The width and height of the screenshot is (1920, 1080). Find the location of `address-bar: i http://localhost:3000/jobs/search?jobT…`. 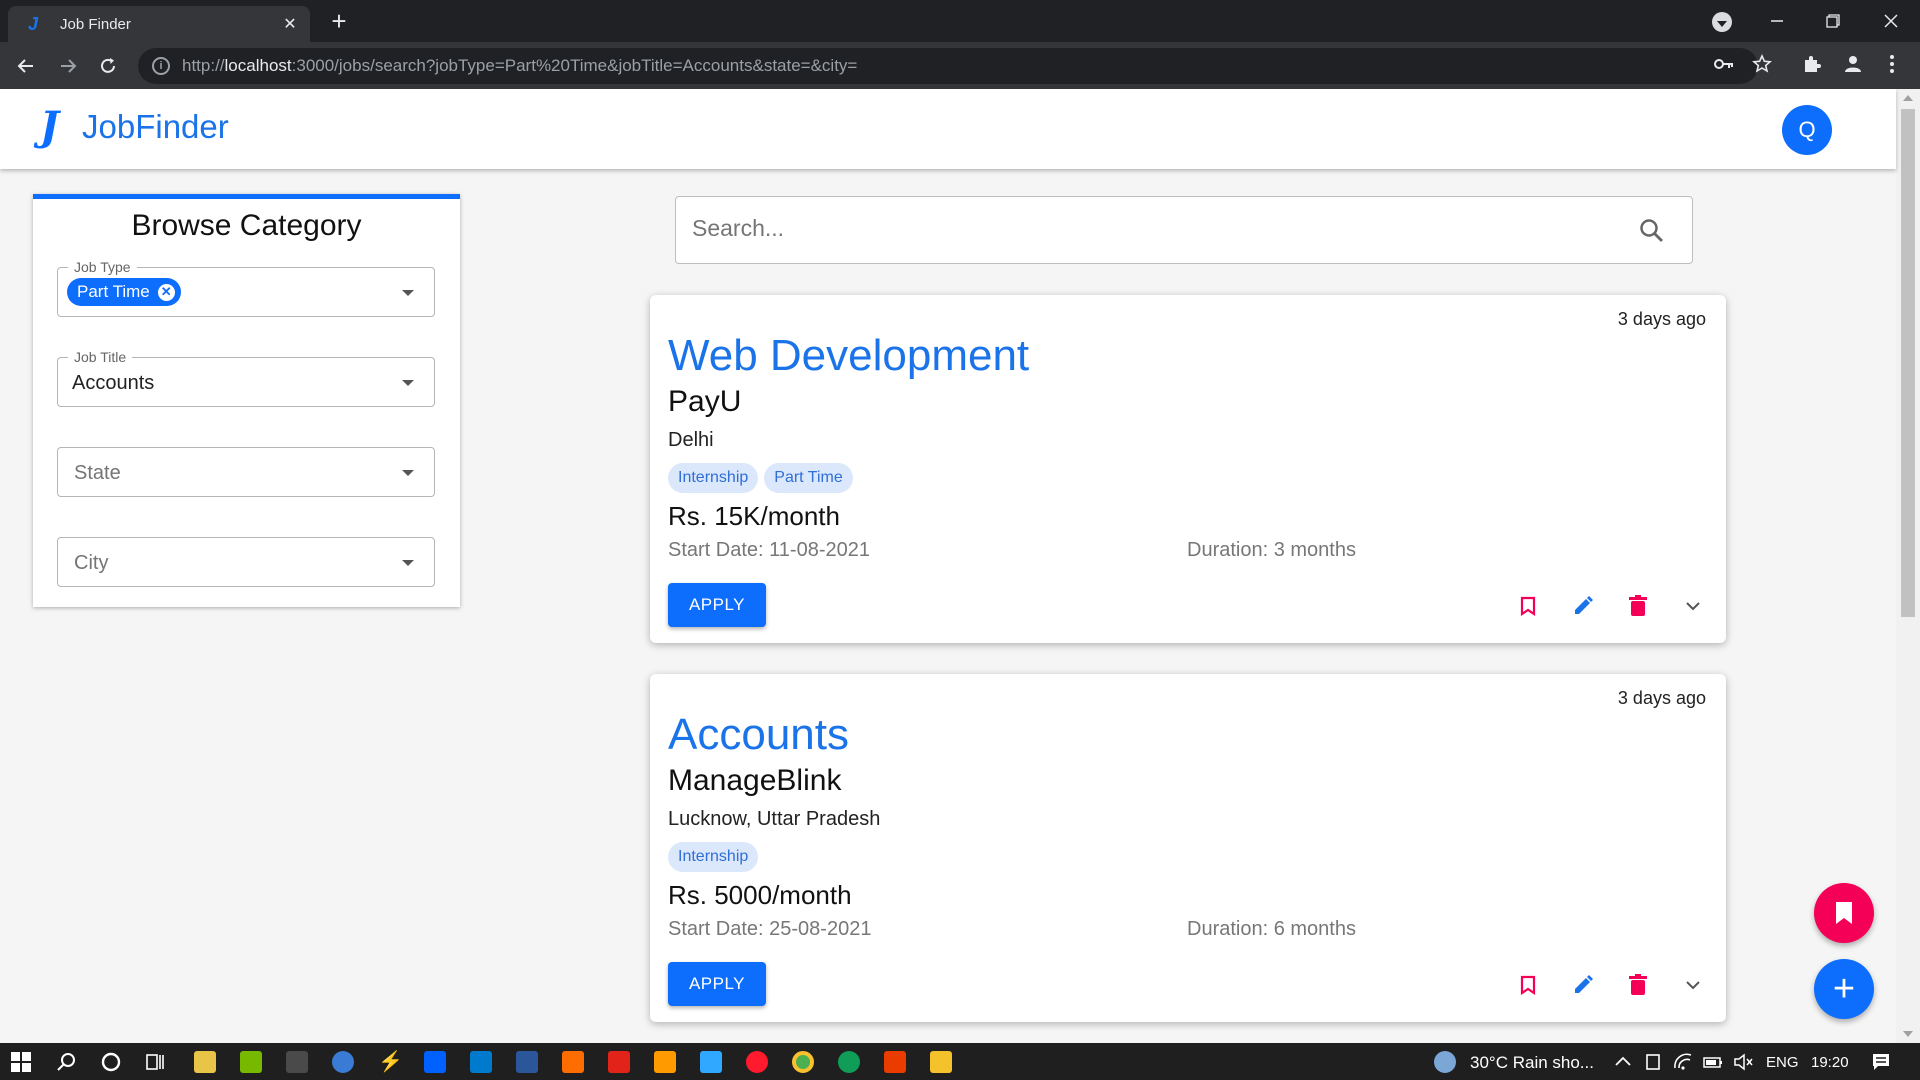

address-bar: i http://localhost:3000/jobs/search?jobT… is located at coordinates (948, 66).